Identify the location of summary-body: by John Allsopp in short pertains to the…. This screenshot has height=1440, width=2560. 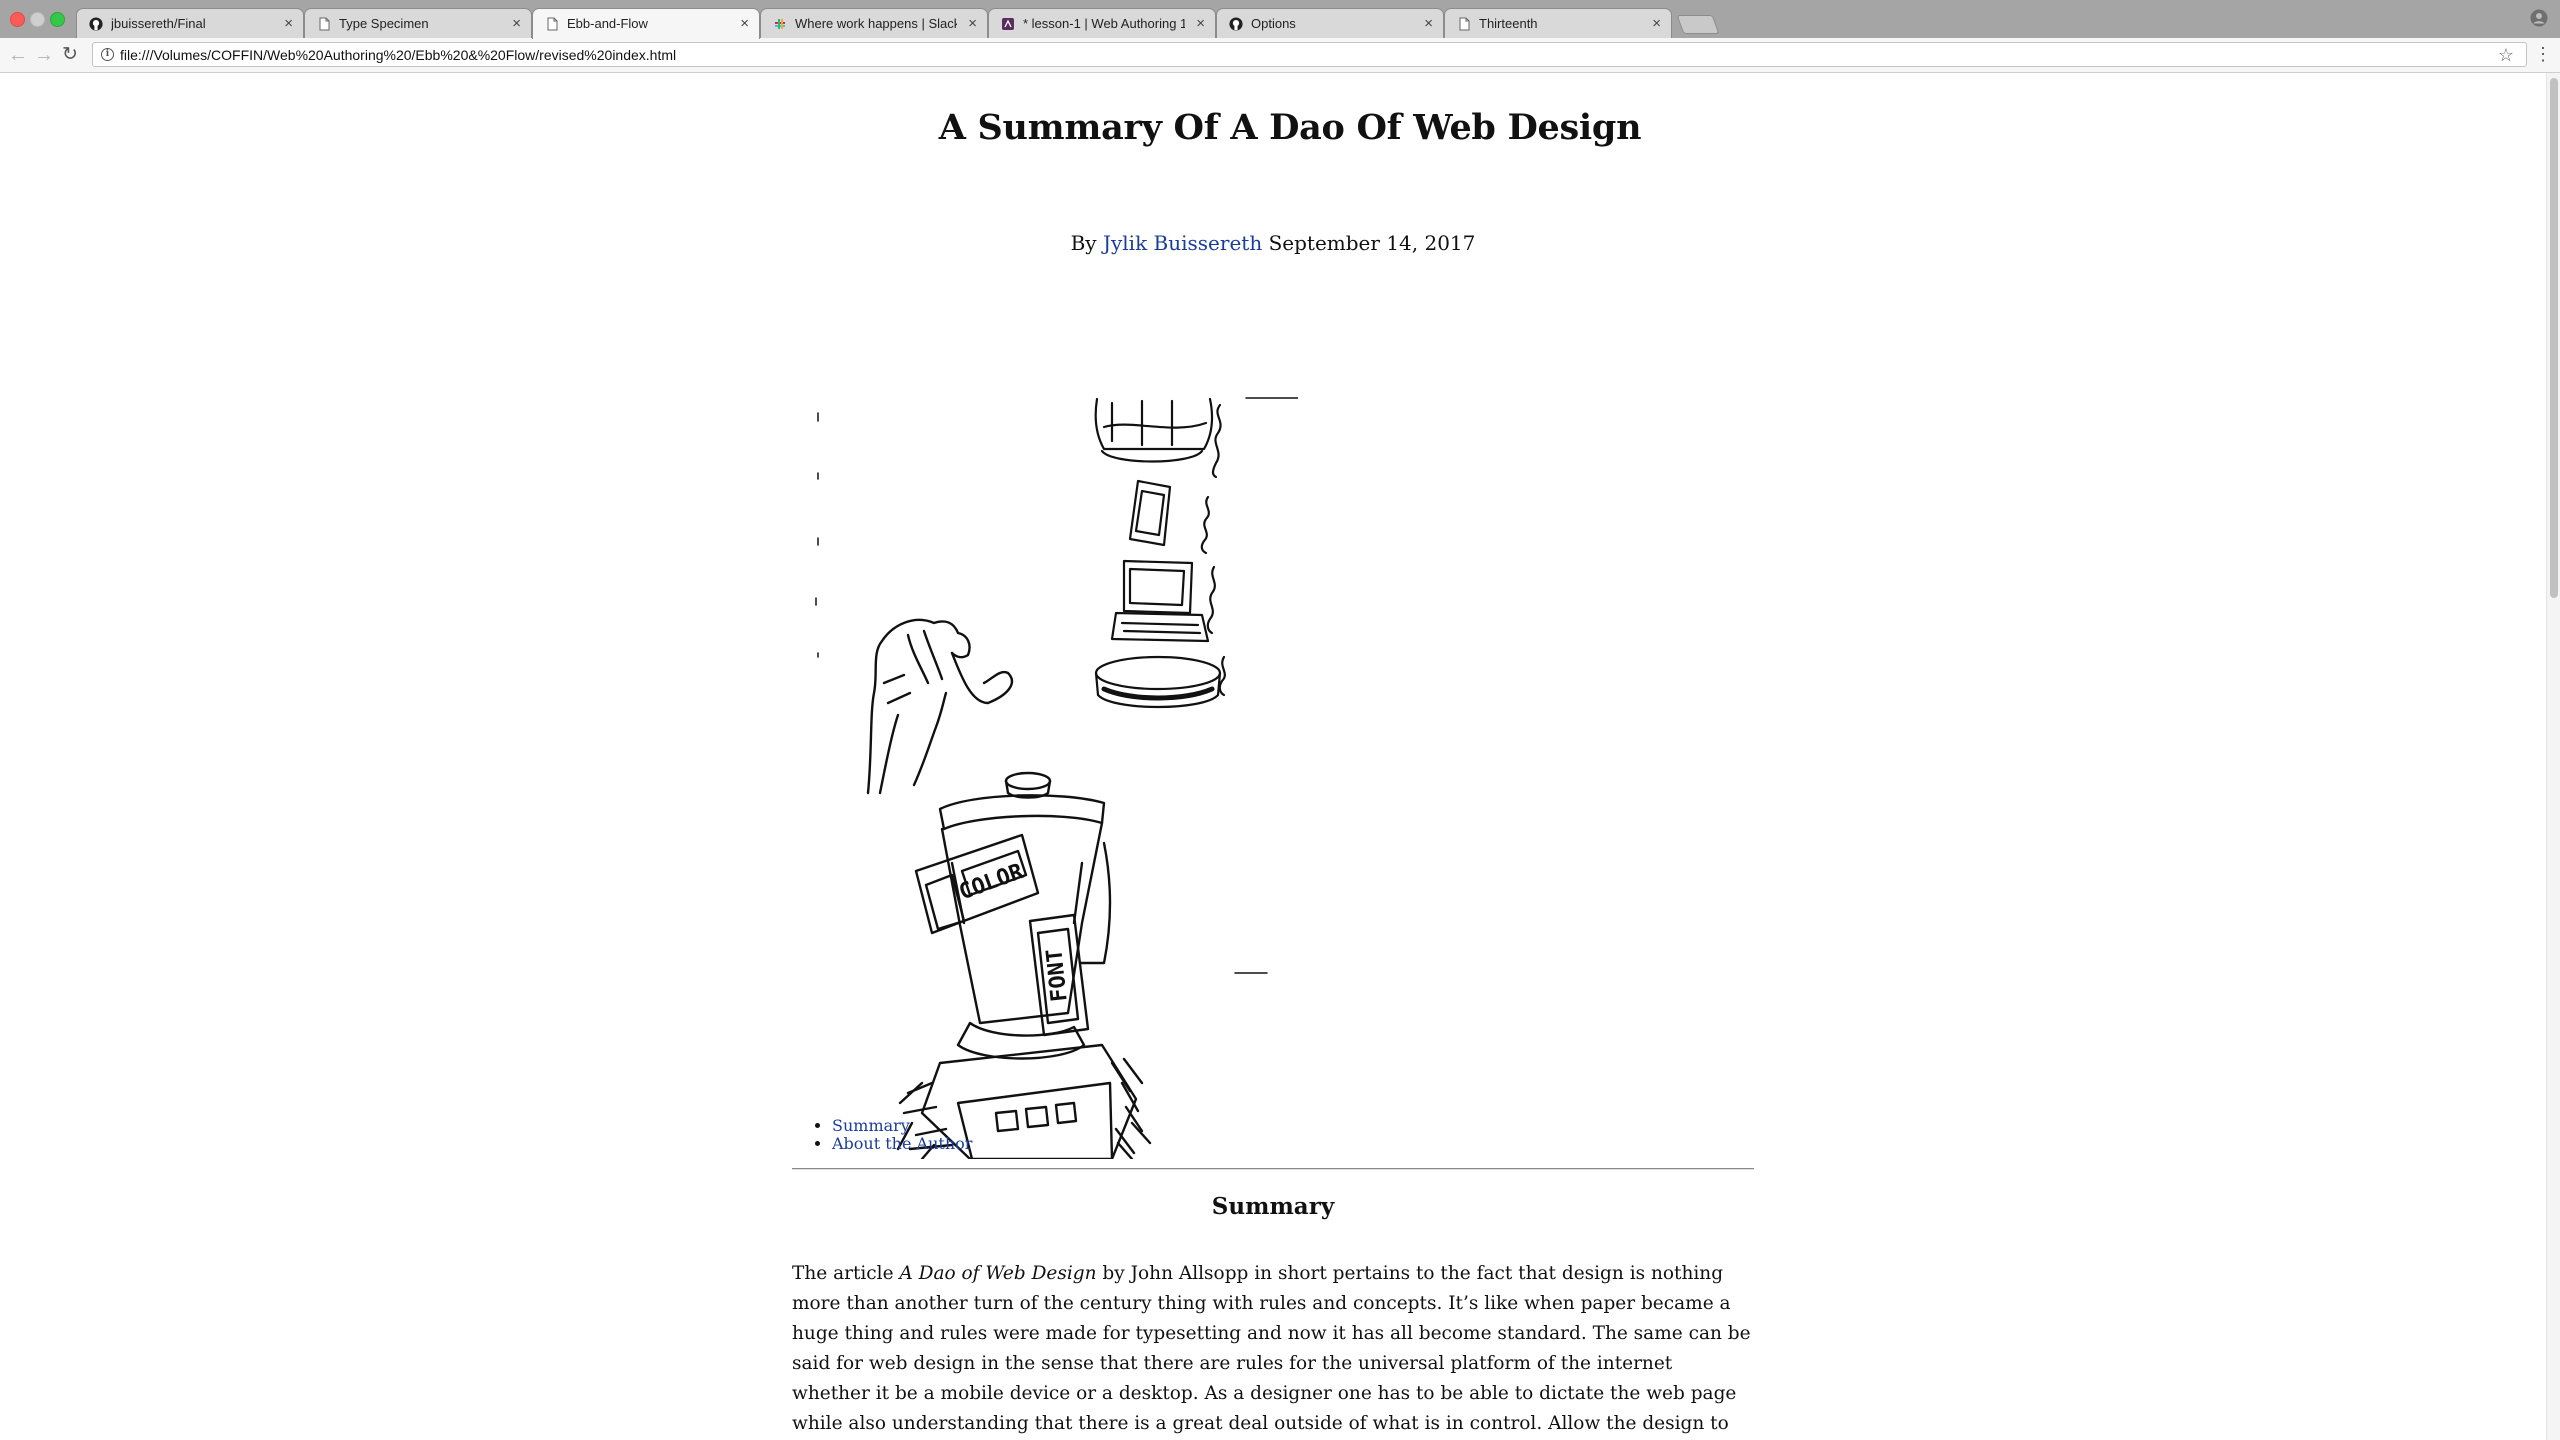
(1271, 1348).